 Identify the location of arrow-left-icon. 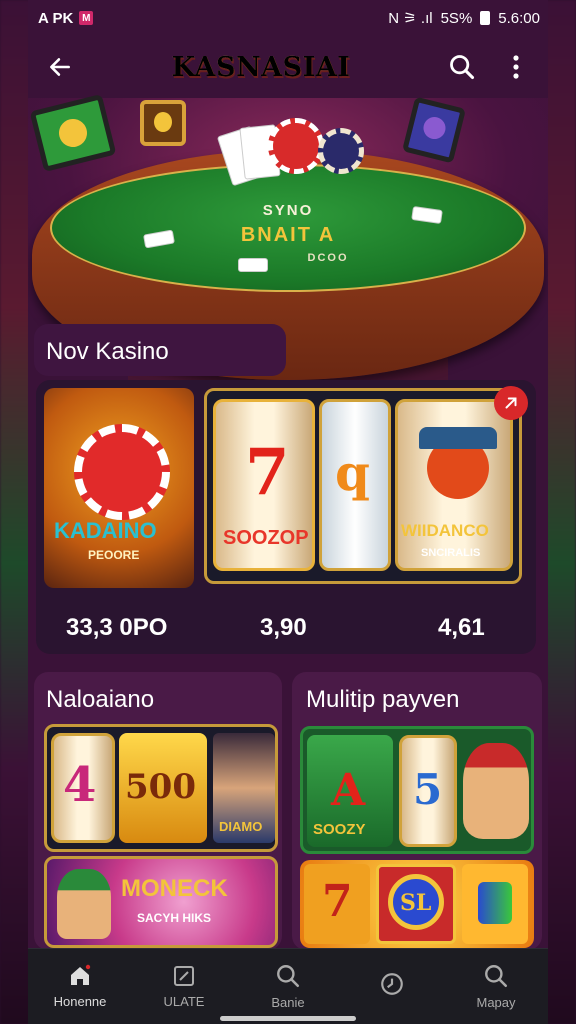
(60, 67).